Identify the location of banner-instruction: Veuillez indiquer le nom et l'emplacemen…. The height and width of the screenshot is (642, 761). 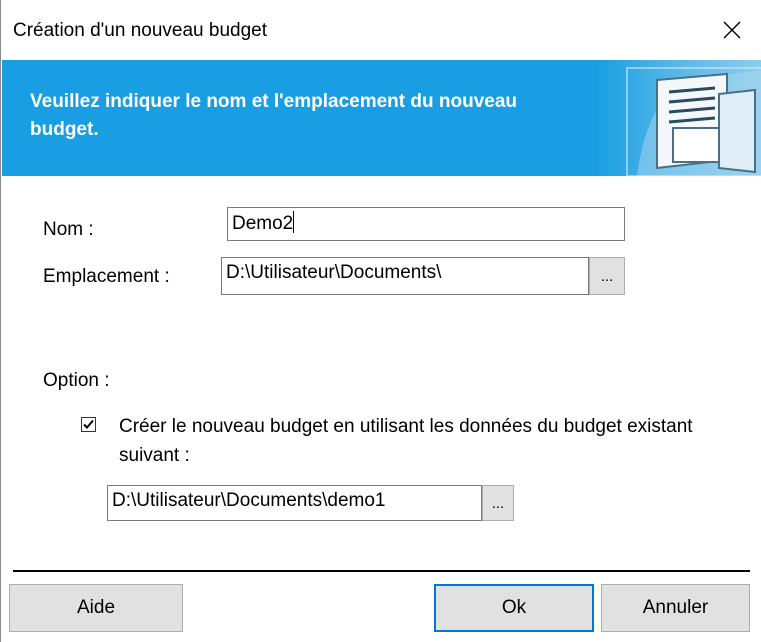
(274, 115).